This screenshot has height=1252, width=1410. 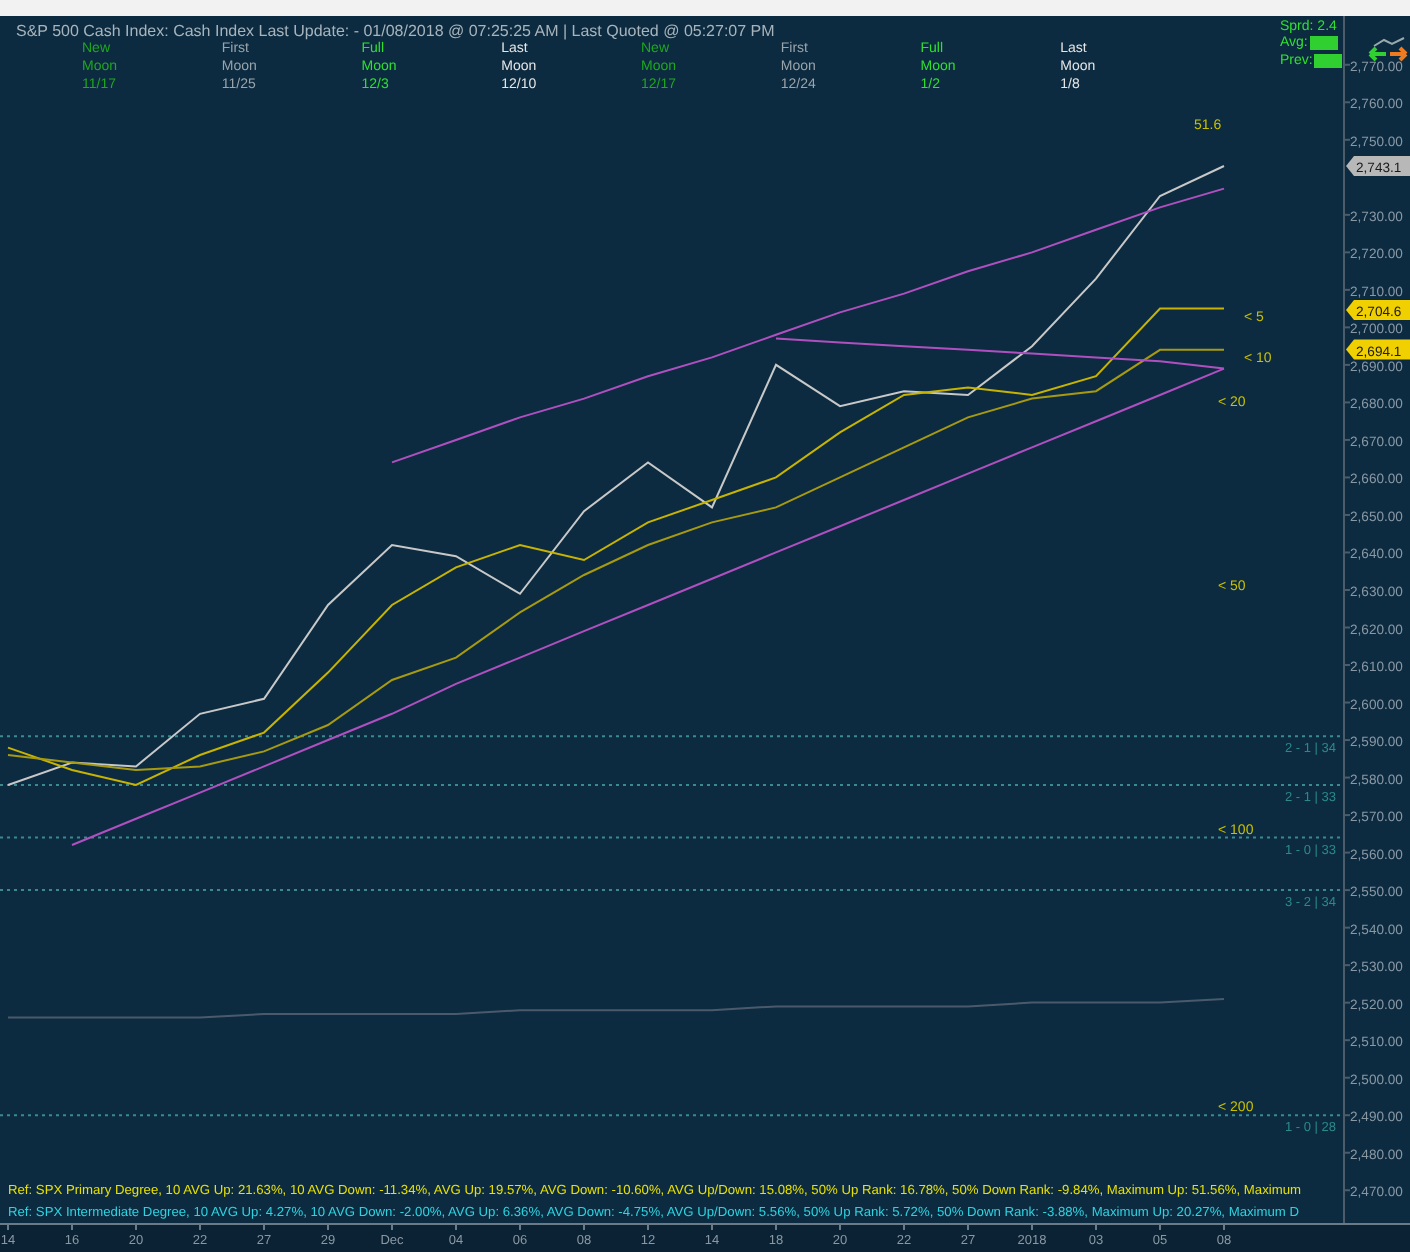 What do you see at coordinates (396, 31) in the screenshot?
I see `chart-title: S&P 500 Cash Index: Cash Index Last Update: - 01/08/2018 @ 07:25:25 AM | Last Quoted @ 05:27:07 PM` at bounding box center [396, 31].